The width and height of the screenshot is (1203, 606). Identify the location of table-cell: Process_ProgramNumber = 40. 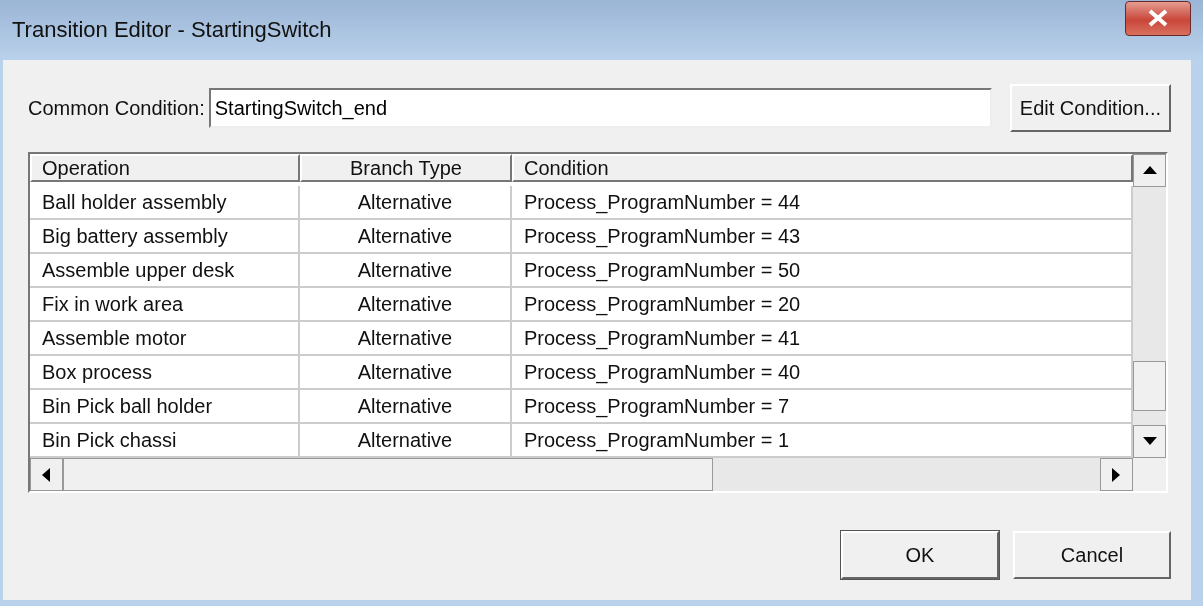
(822, 373).